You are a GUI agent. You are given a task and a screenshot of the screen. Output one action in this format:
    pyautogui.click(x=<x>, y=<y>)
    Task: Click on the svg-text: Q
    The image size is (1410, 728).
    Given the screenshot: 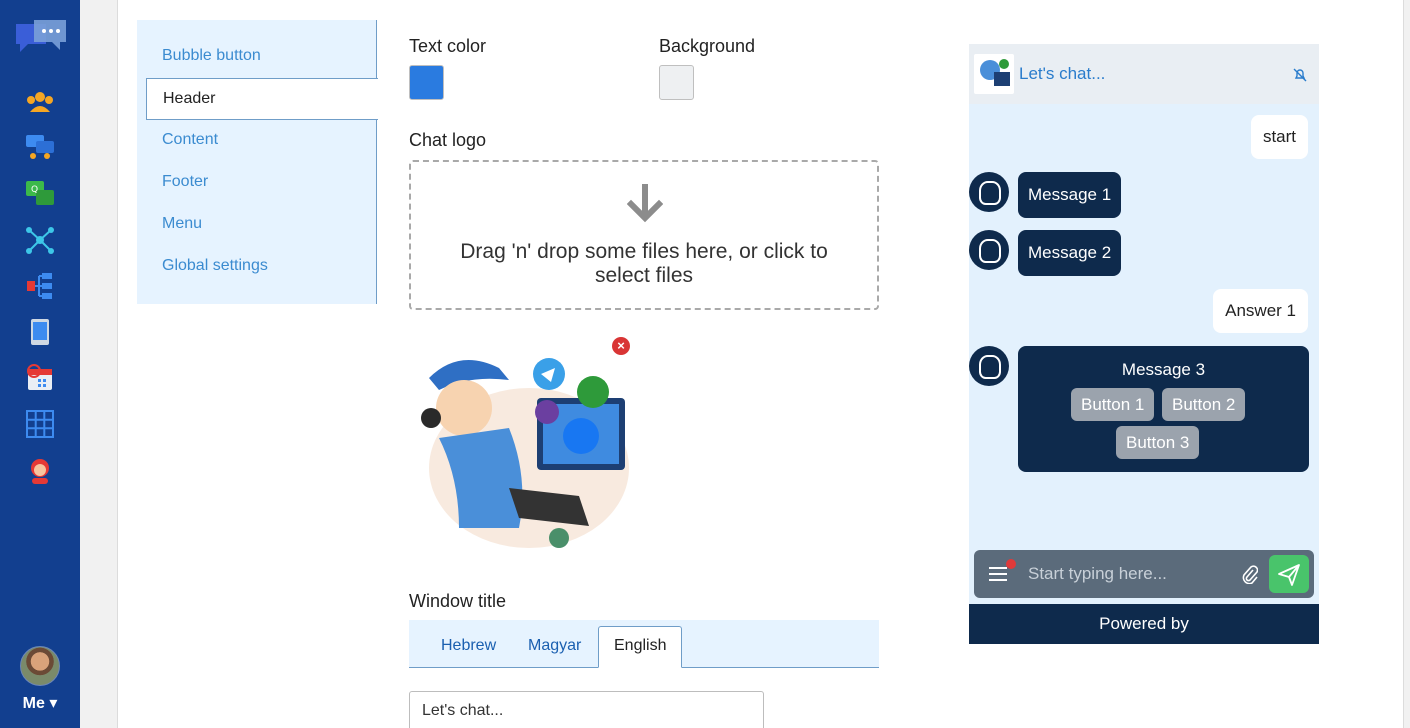 What is the action you would take?
    pyautogui.click(x=34, y=190)
    